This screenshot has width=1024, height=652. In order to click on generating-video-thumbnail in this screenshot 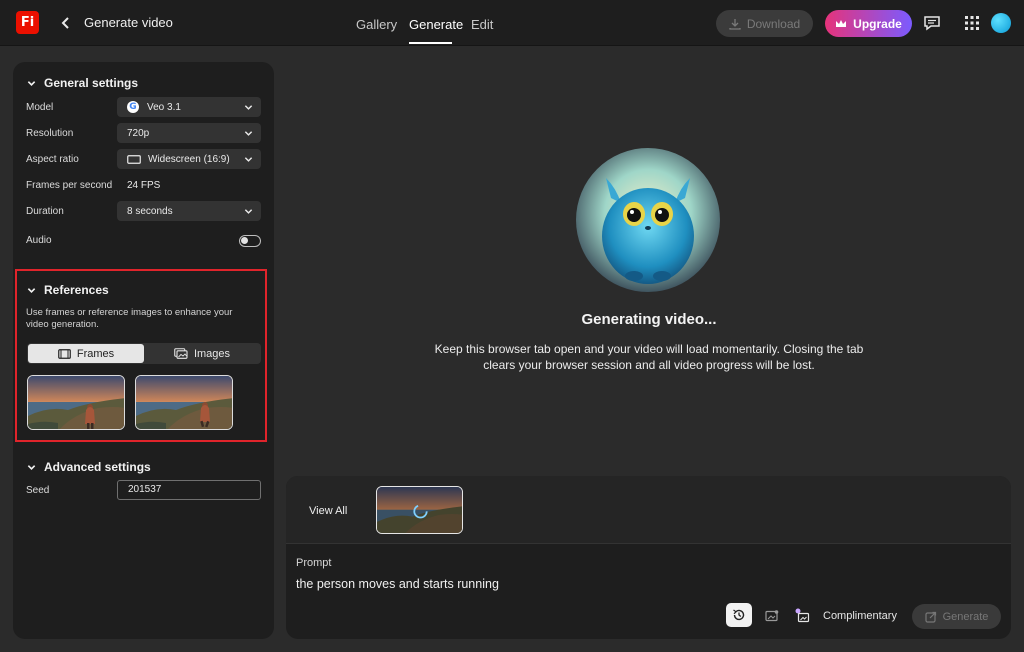, I will do `click(419, 510)`.